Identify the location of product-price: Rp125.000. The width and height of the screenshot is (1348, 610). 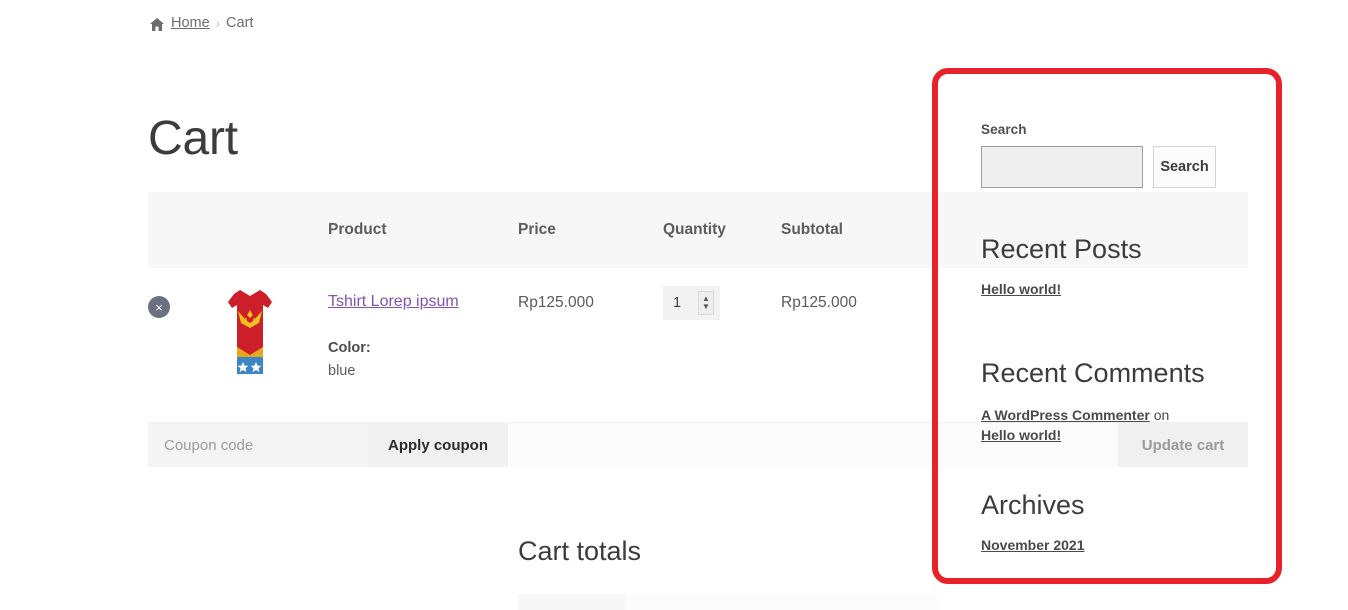
(556, 302).